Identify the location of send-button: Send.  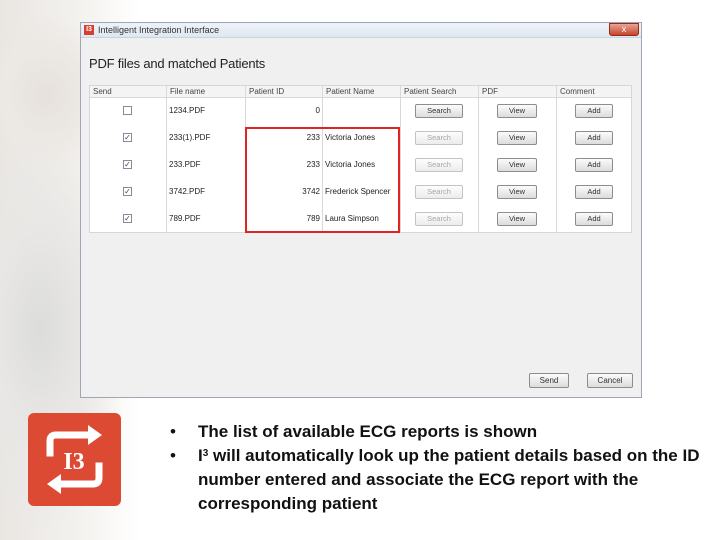
(549, 380).